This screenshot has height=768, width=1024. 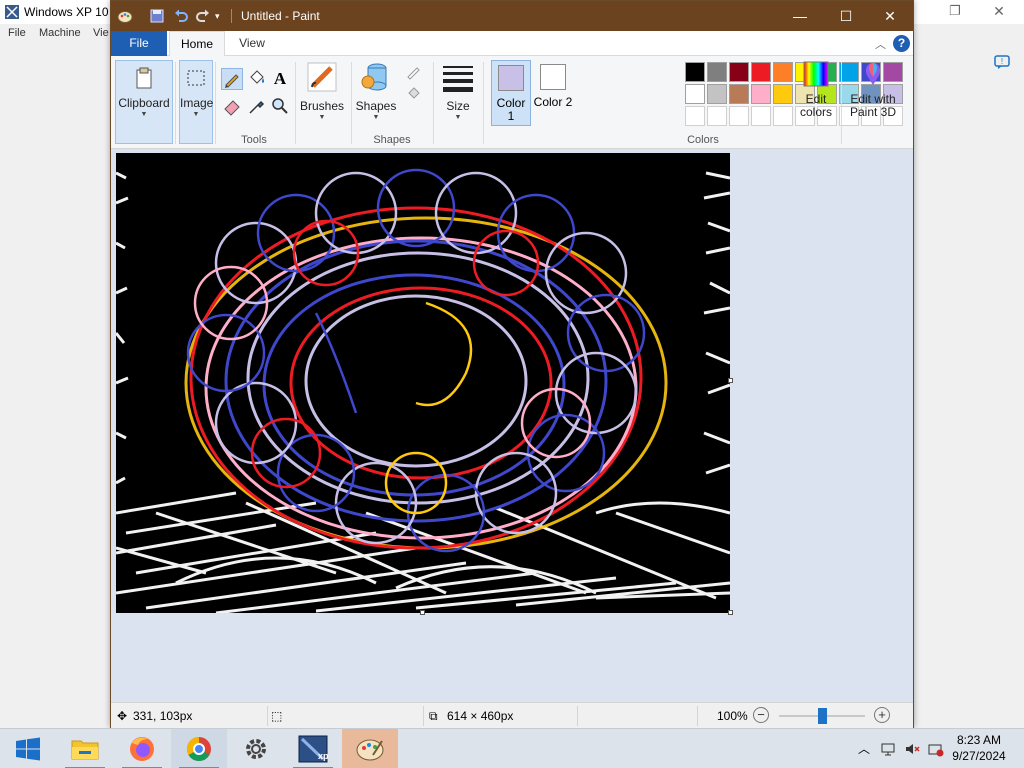 I want to click on color1-swatch, so click(x=511, y=78).